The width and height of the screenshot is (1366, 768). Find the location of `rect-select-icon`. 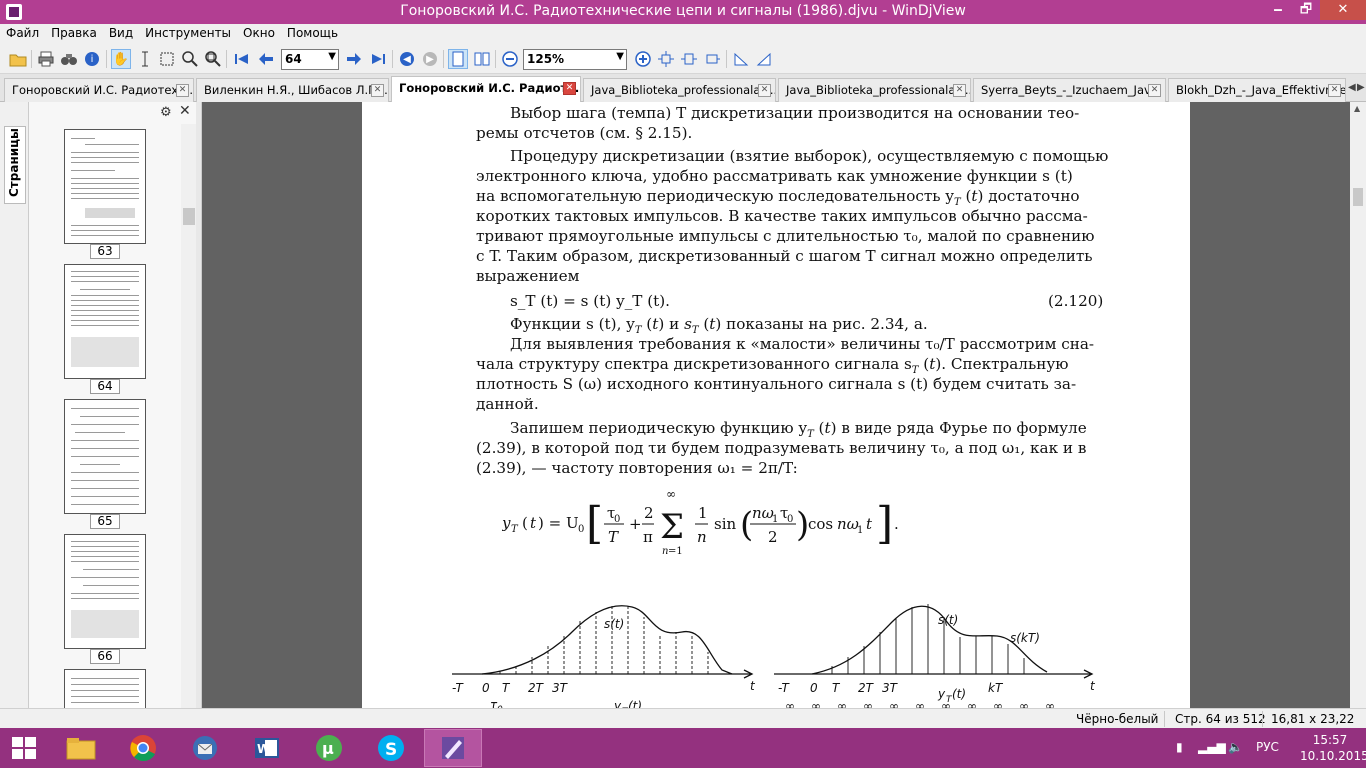

rect-select-icon is located at coordinates (167, 59).